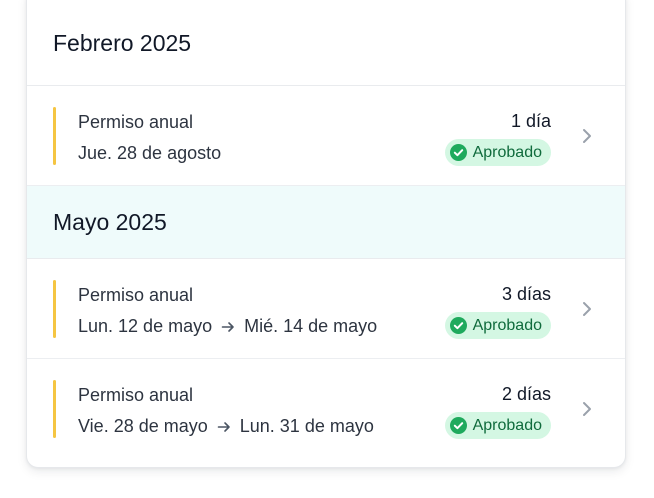 Image resolution: width=654 pixels, height=498 pixels. I want to click on leave-duration: 3 días, so click(526, 294).